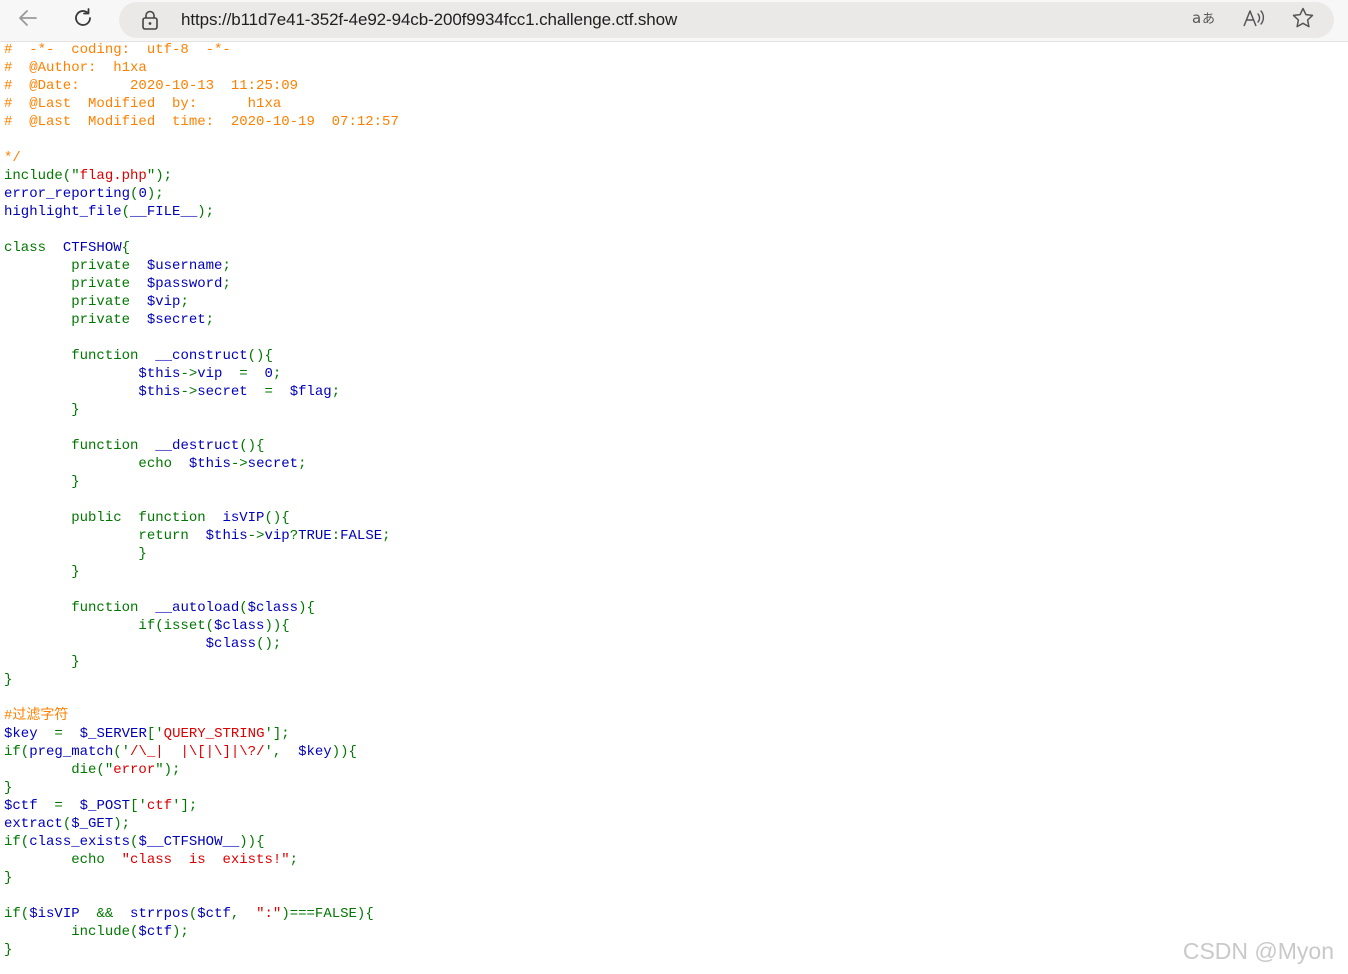  What do you see at coordinates (336, 536) in the screenshot?
I see `code-token: :` at bounding box center [336, 536].